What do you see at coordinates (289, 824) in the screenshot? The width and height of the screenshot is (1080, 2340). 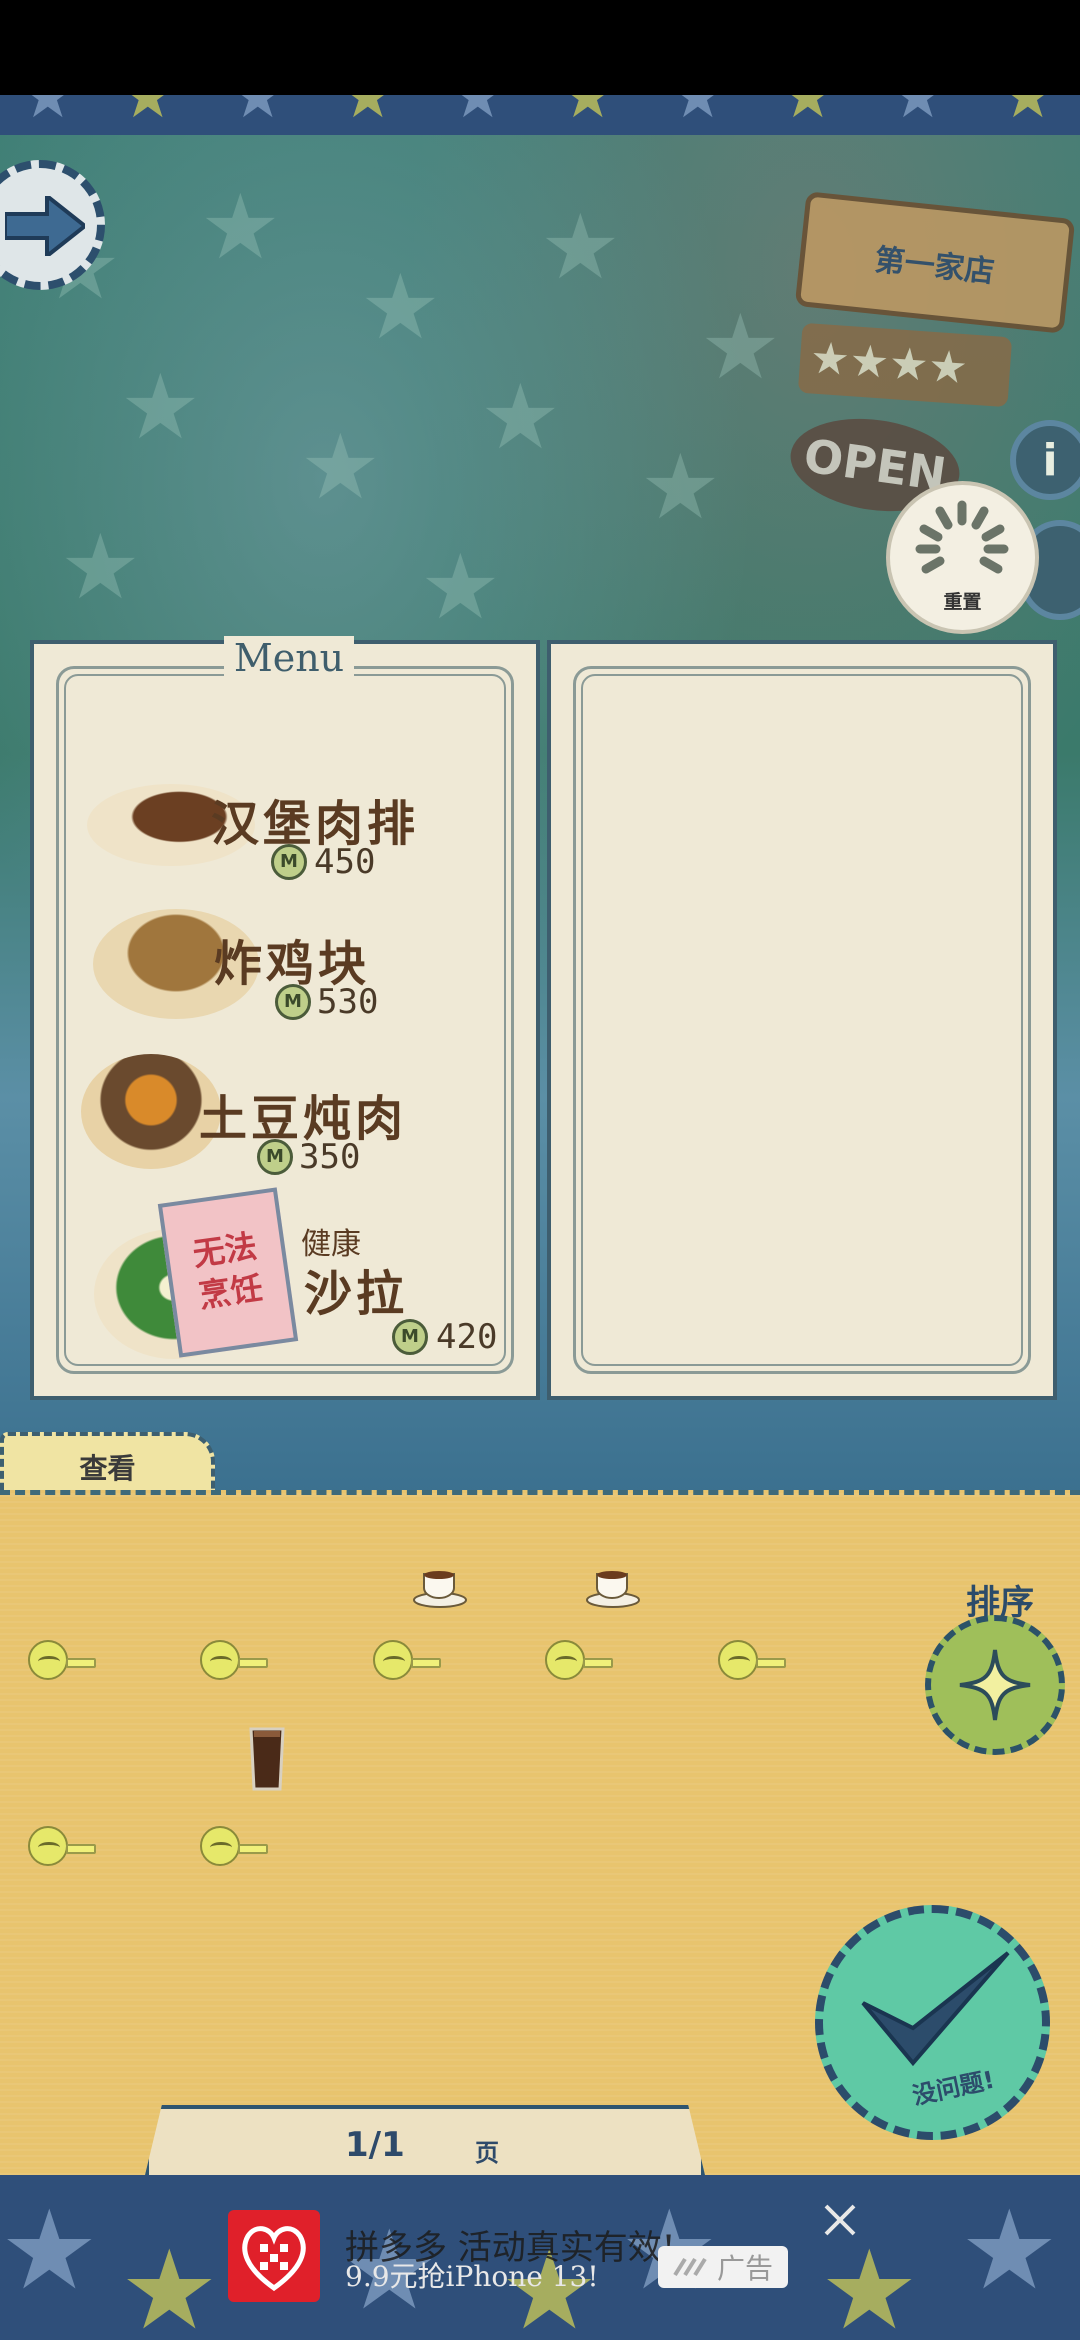 I see `menu-item: 汉堡肉排 M 450` at bounding box center [289, 824].